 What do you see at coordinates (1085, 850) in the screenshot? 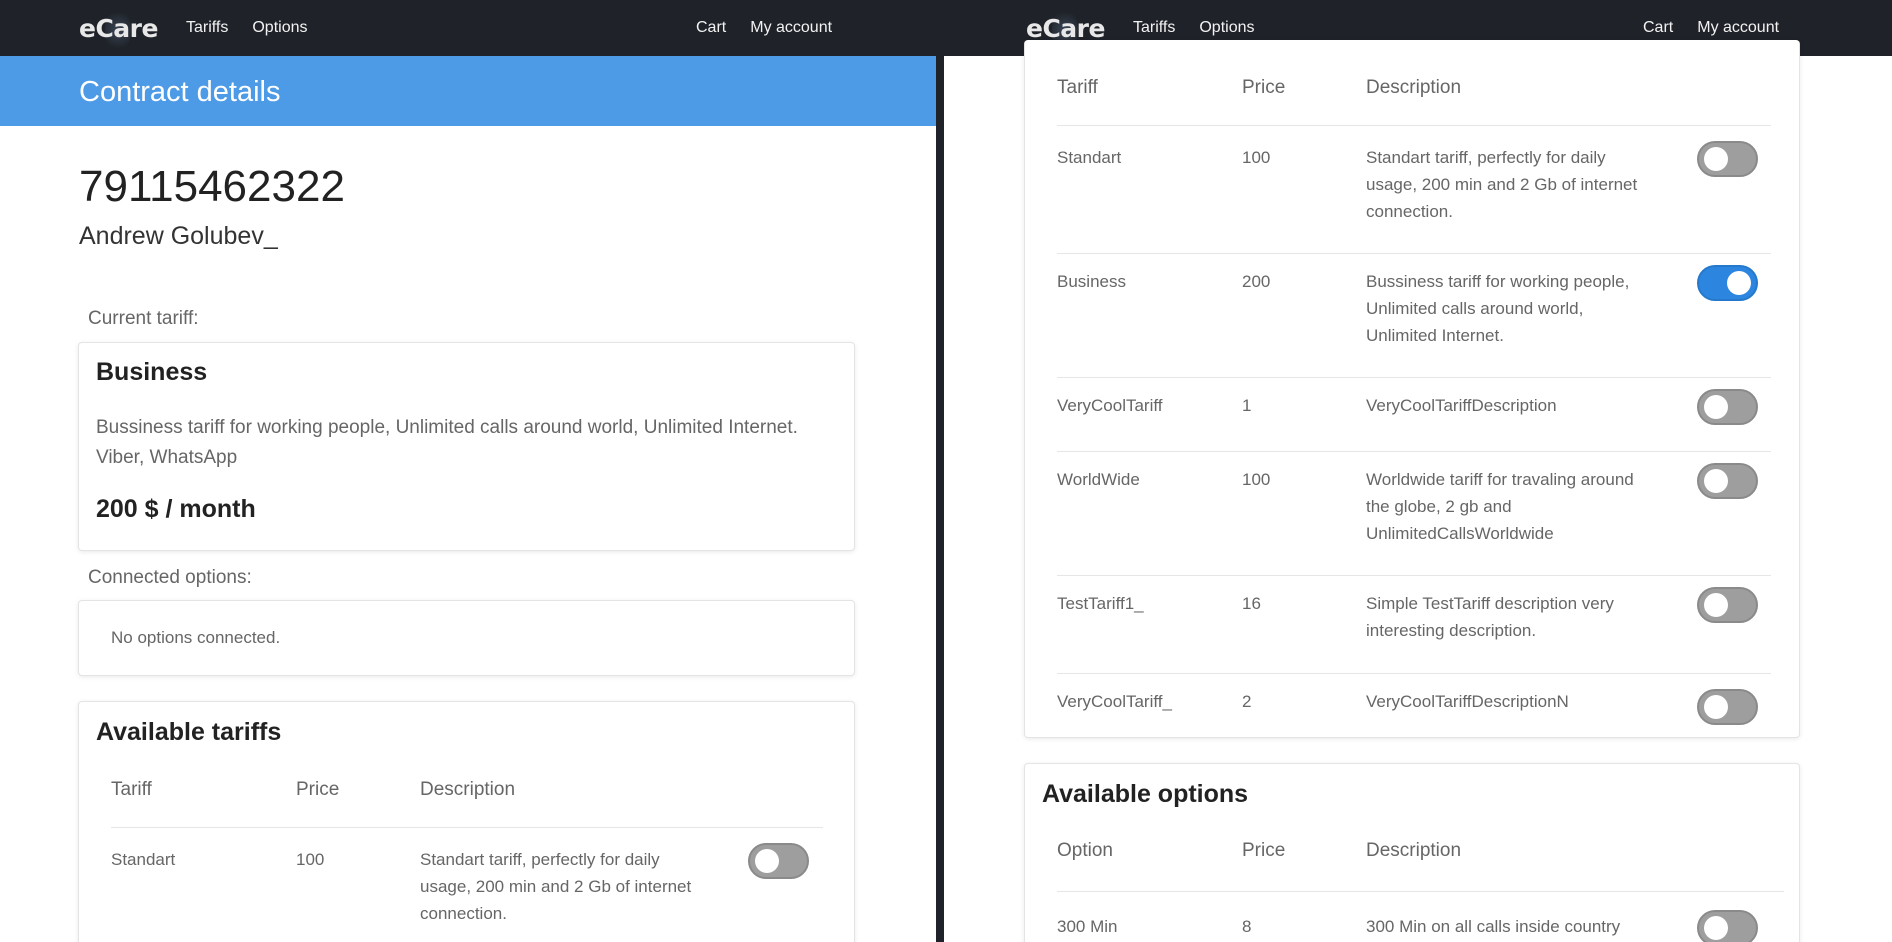
I see `column-header-option: Option` at bounding box center [1085, 850].